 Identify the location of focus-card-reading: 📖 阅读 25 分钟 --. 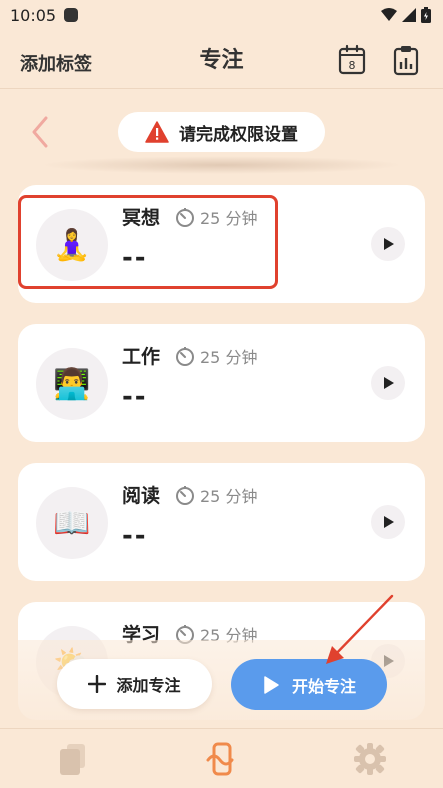
(221, 522).